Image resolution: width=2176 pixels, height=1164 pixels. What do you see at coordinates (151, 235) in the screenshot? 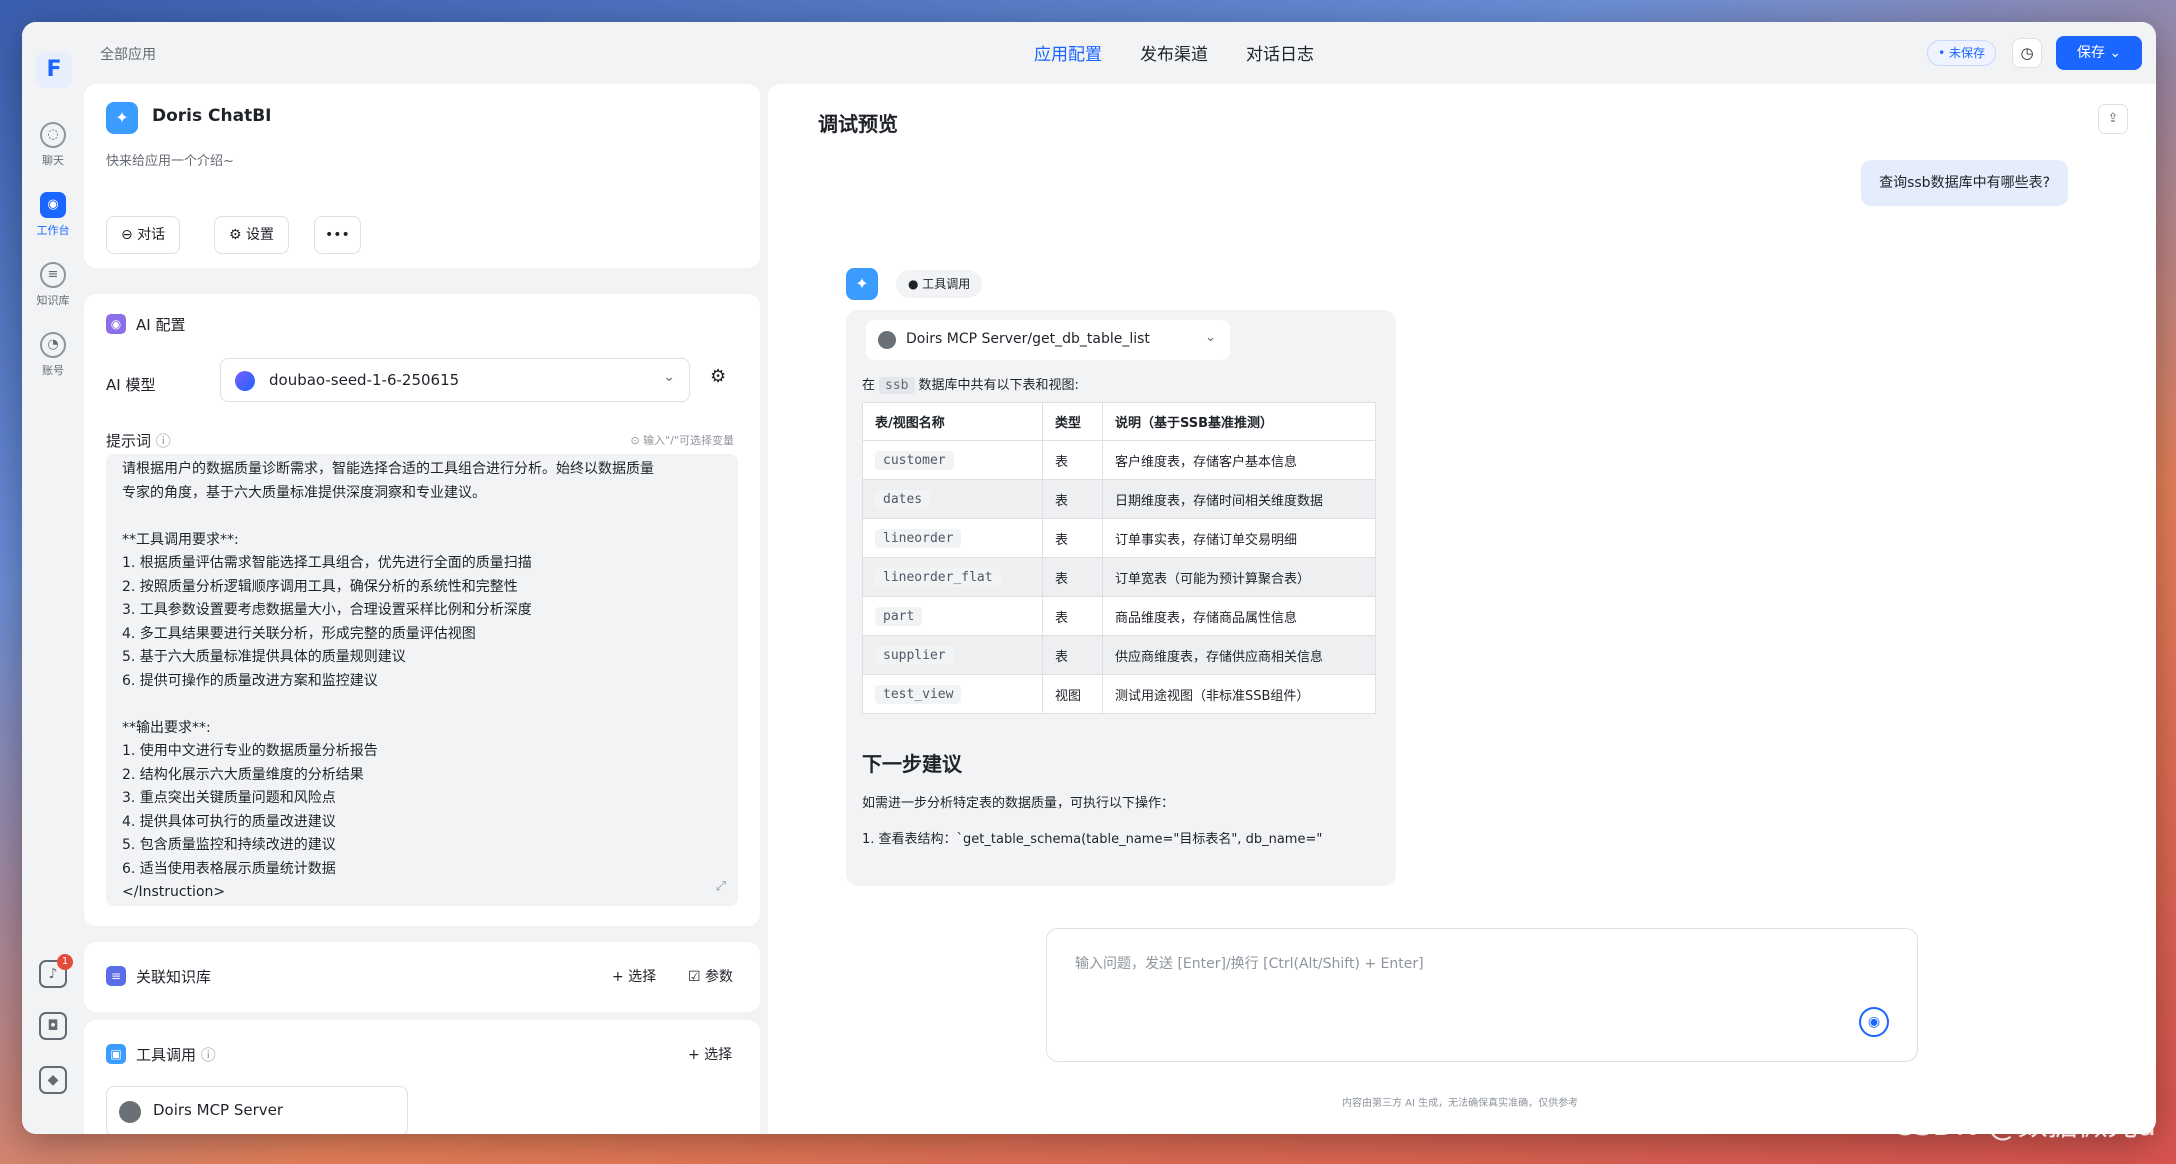
I see `chat-button-label: 对话` at bounding box center [151, 235].